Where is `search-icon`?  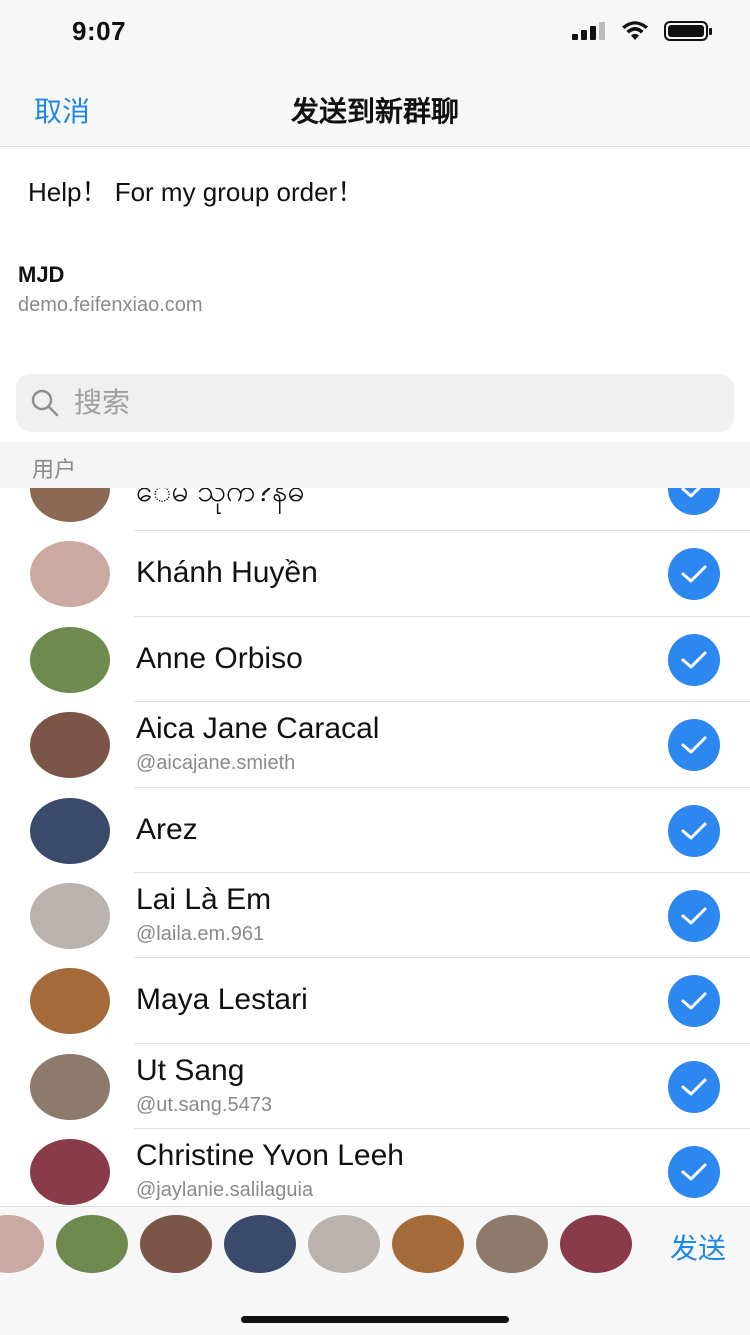
search-icon is located at coordinates (45, 403).